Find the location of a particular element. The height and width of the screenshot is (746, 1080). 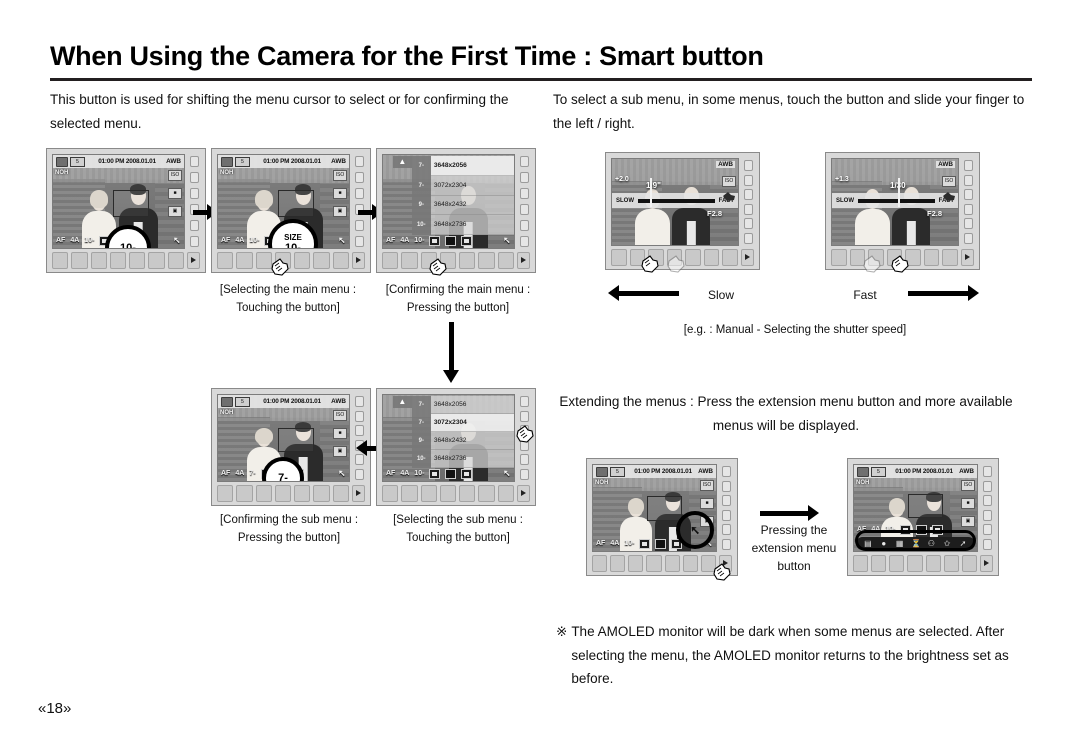

resolution-item: 3648x2432 is located at coordinates (472, 441).